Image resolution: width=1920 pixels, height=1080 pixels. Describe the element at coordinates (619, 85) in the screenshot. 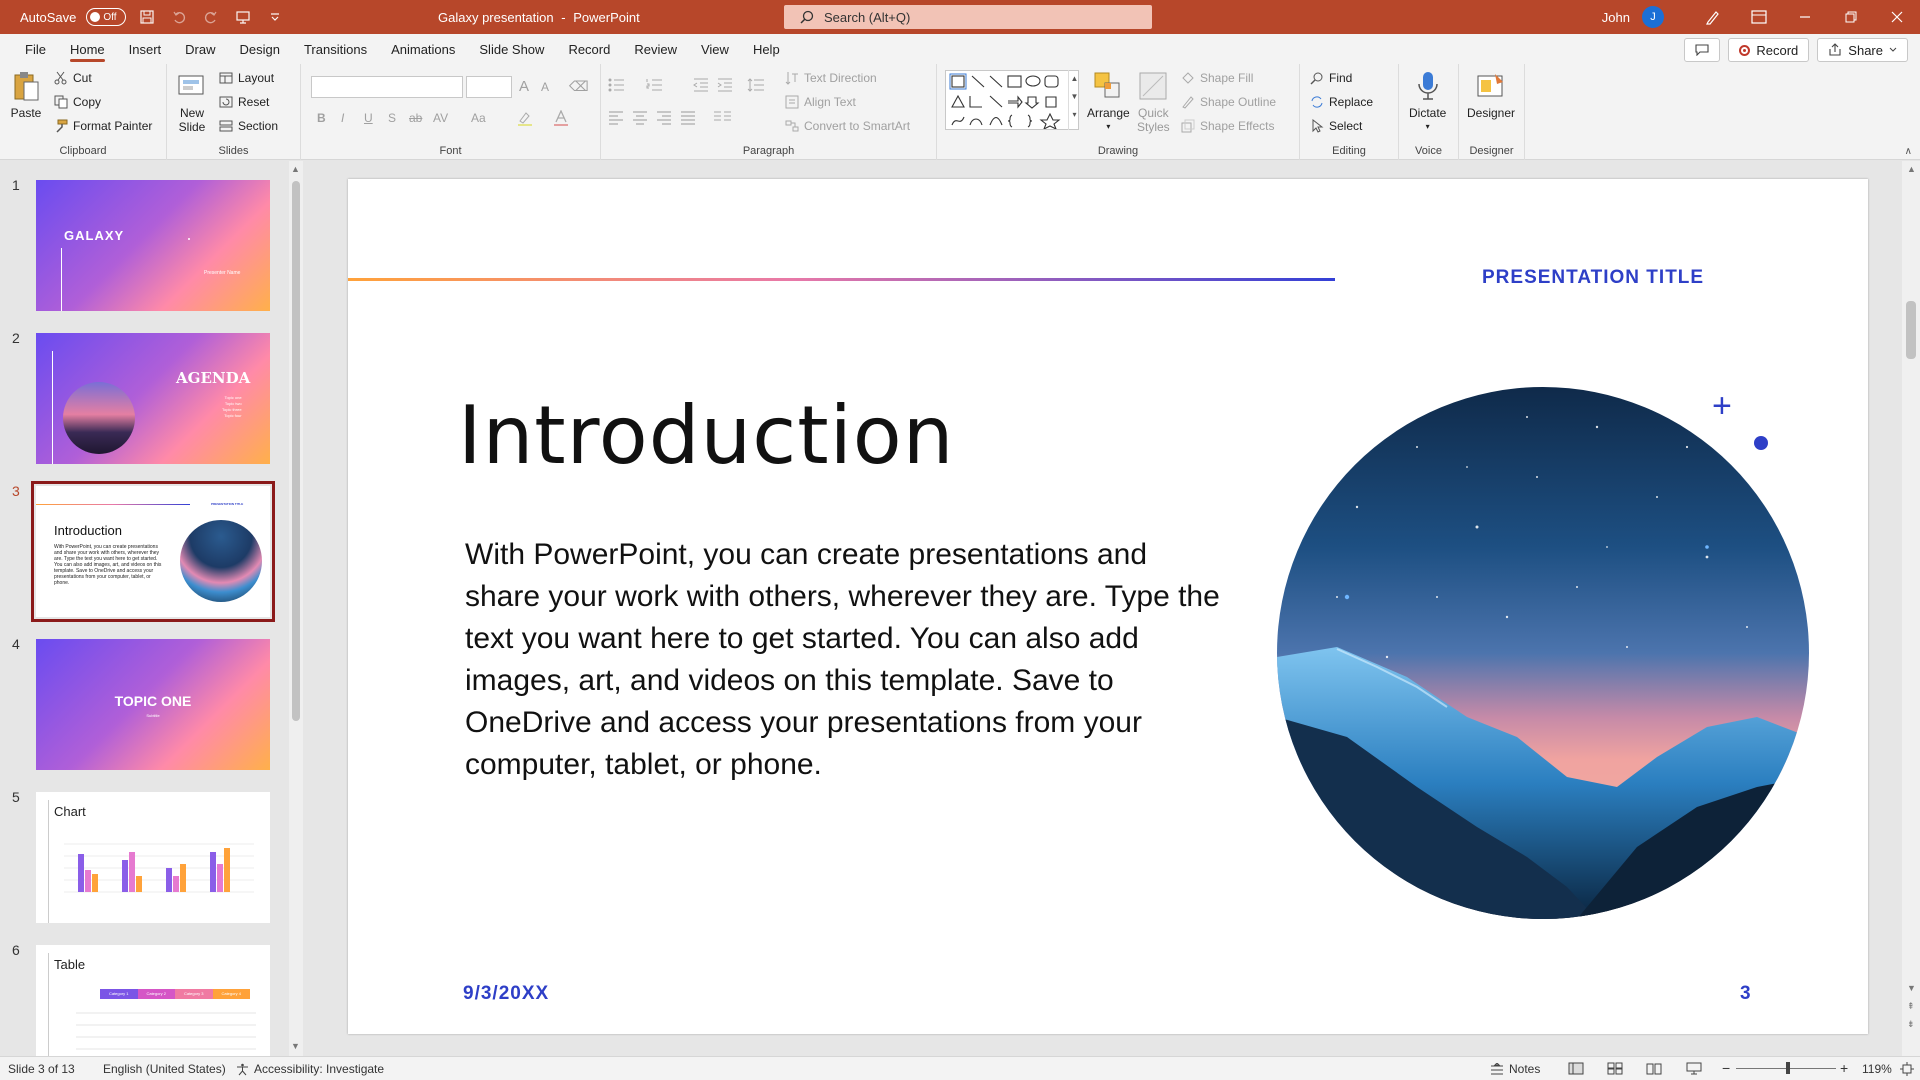

I see `bullets-icon` at that location.